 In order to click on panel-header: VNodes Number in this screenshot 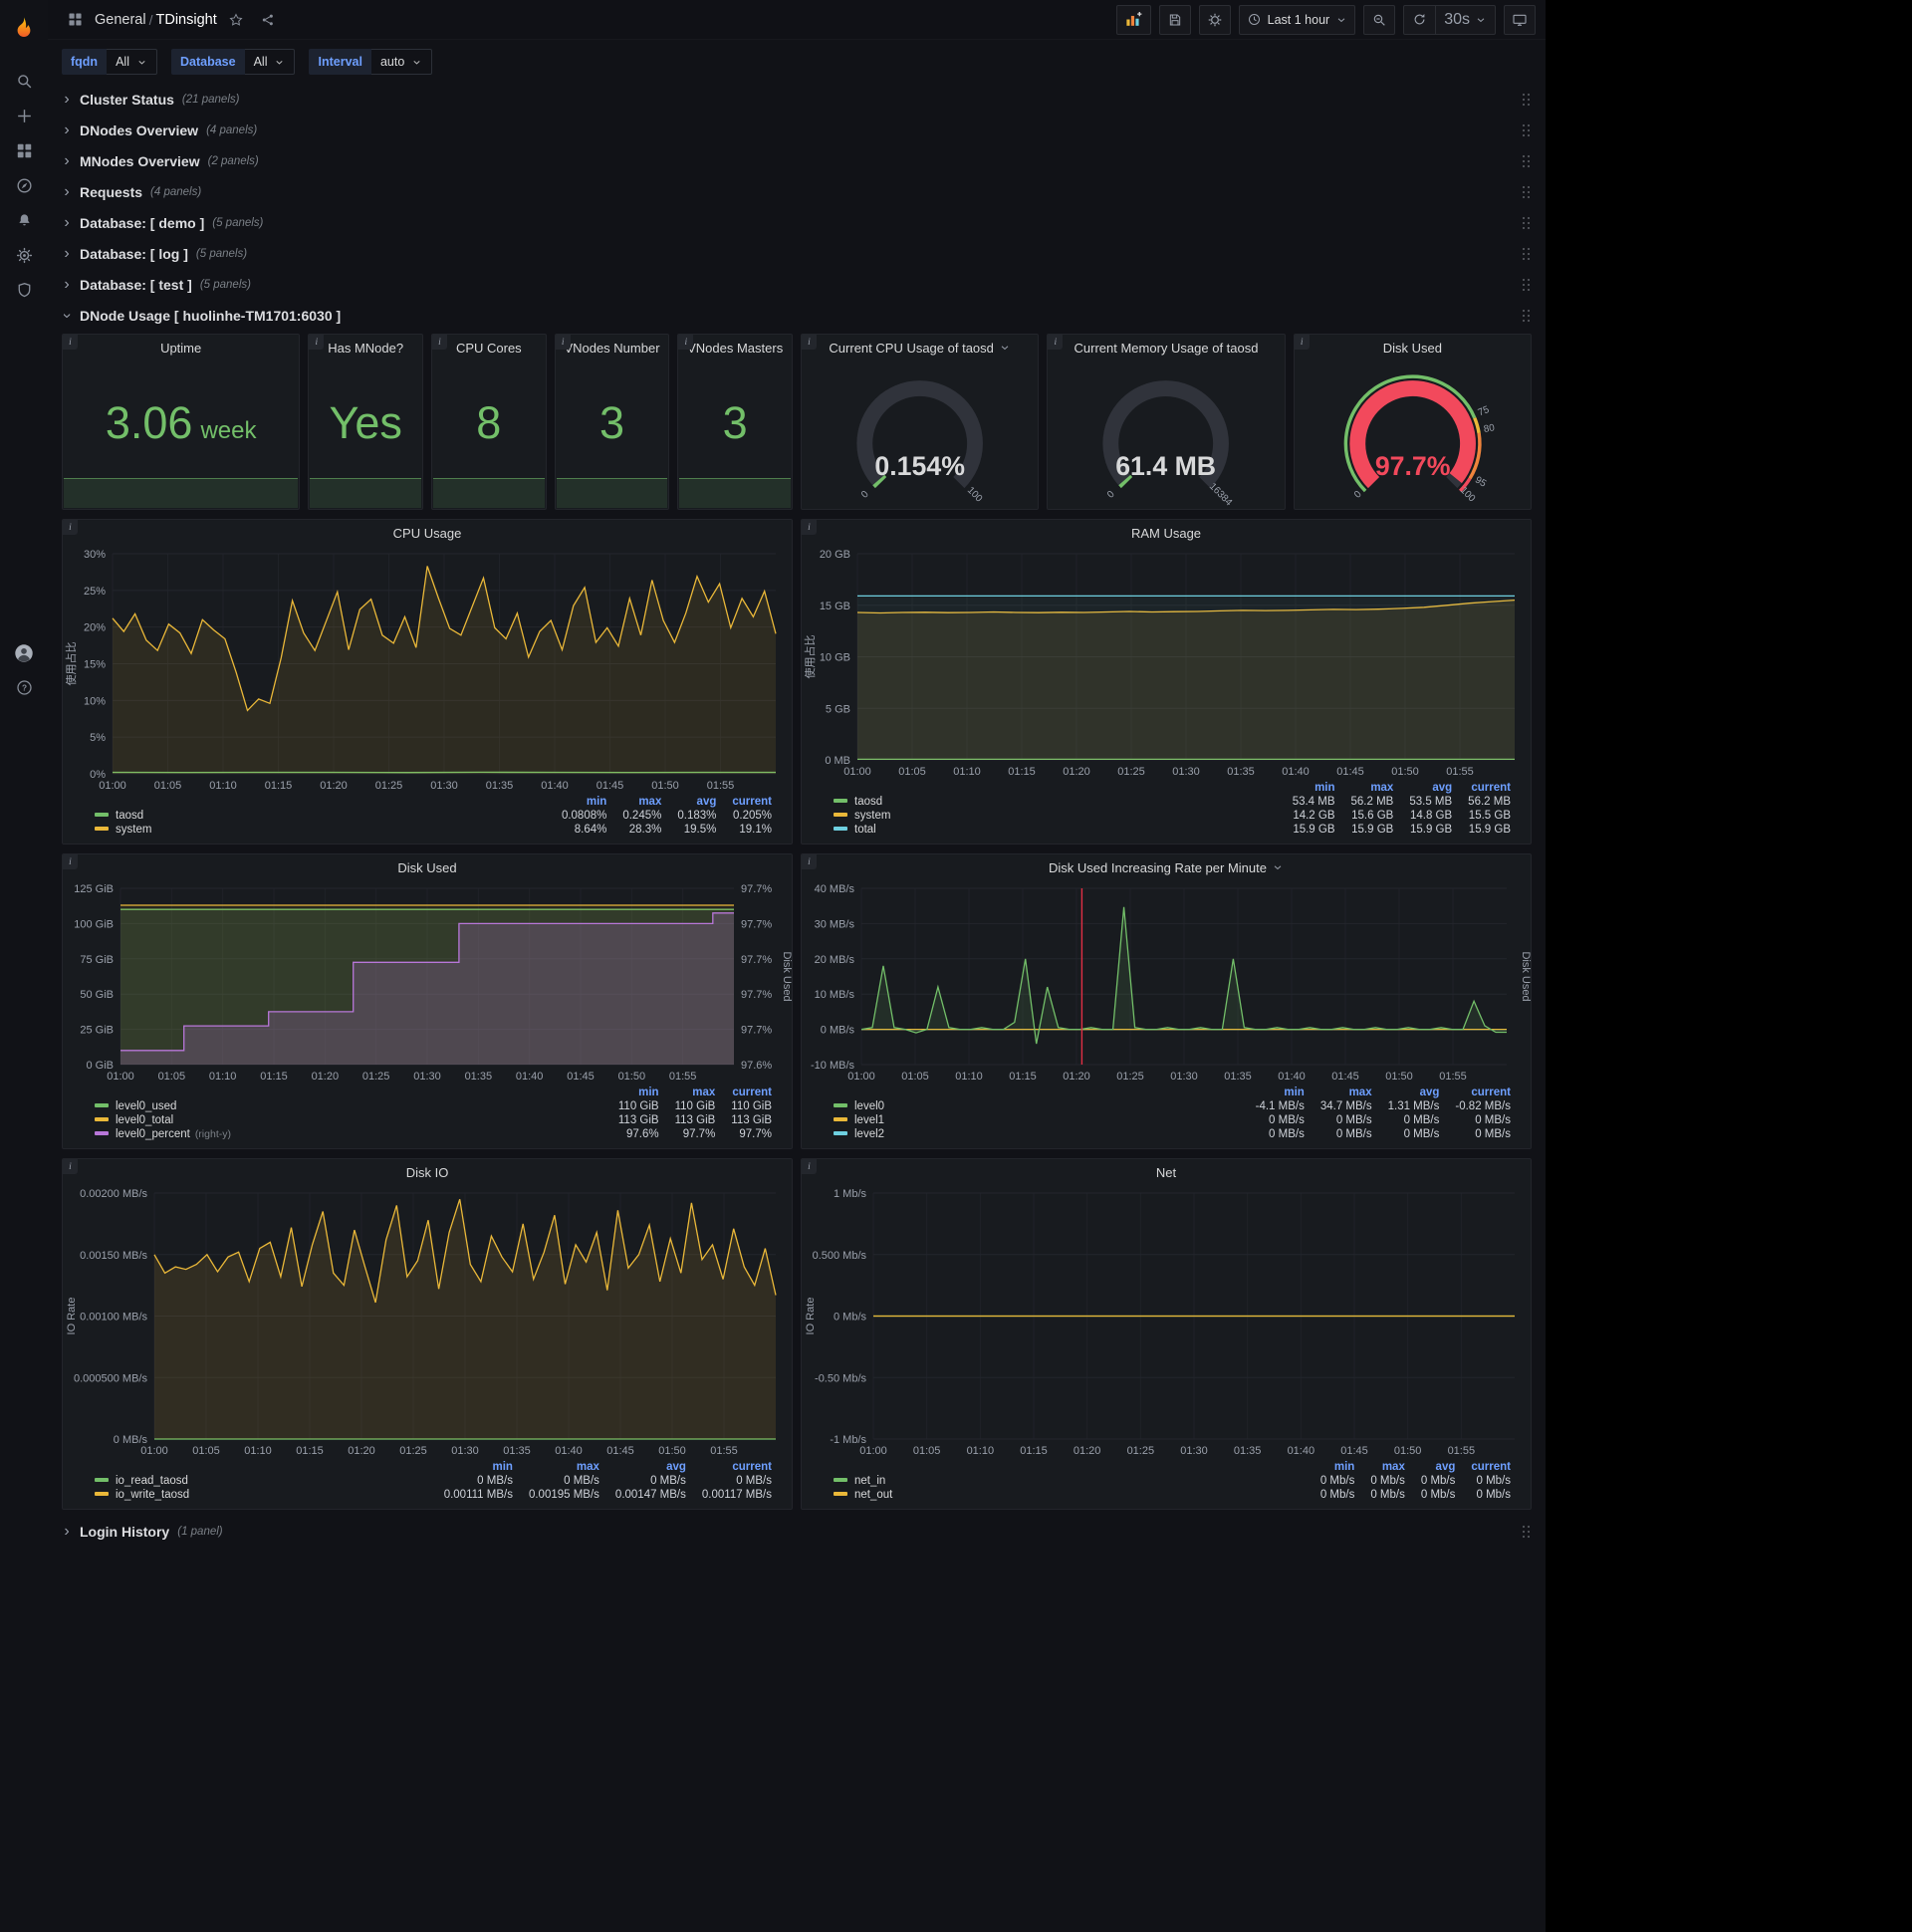, I will do `click(612, 348)`.